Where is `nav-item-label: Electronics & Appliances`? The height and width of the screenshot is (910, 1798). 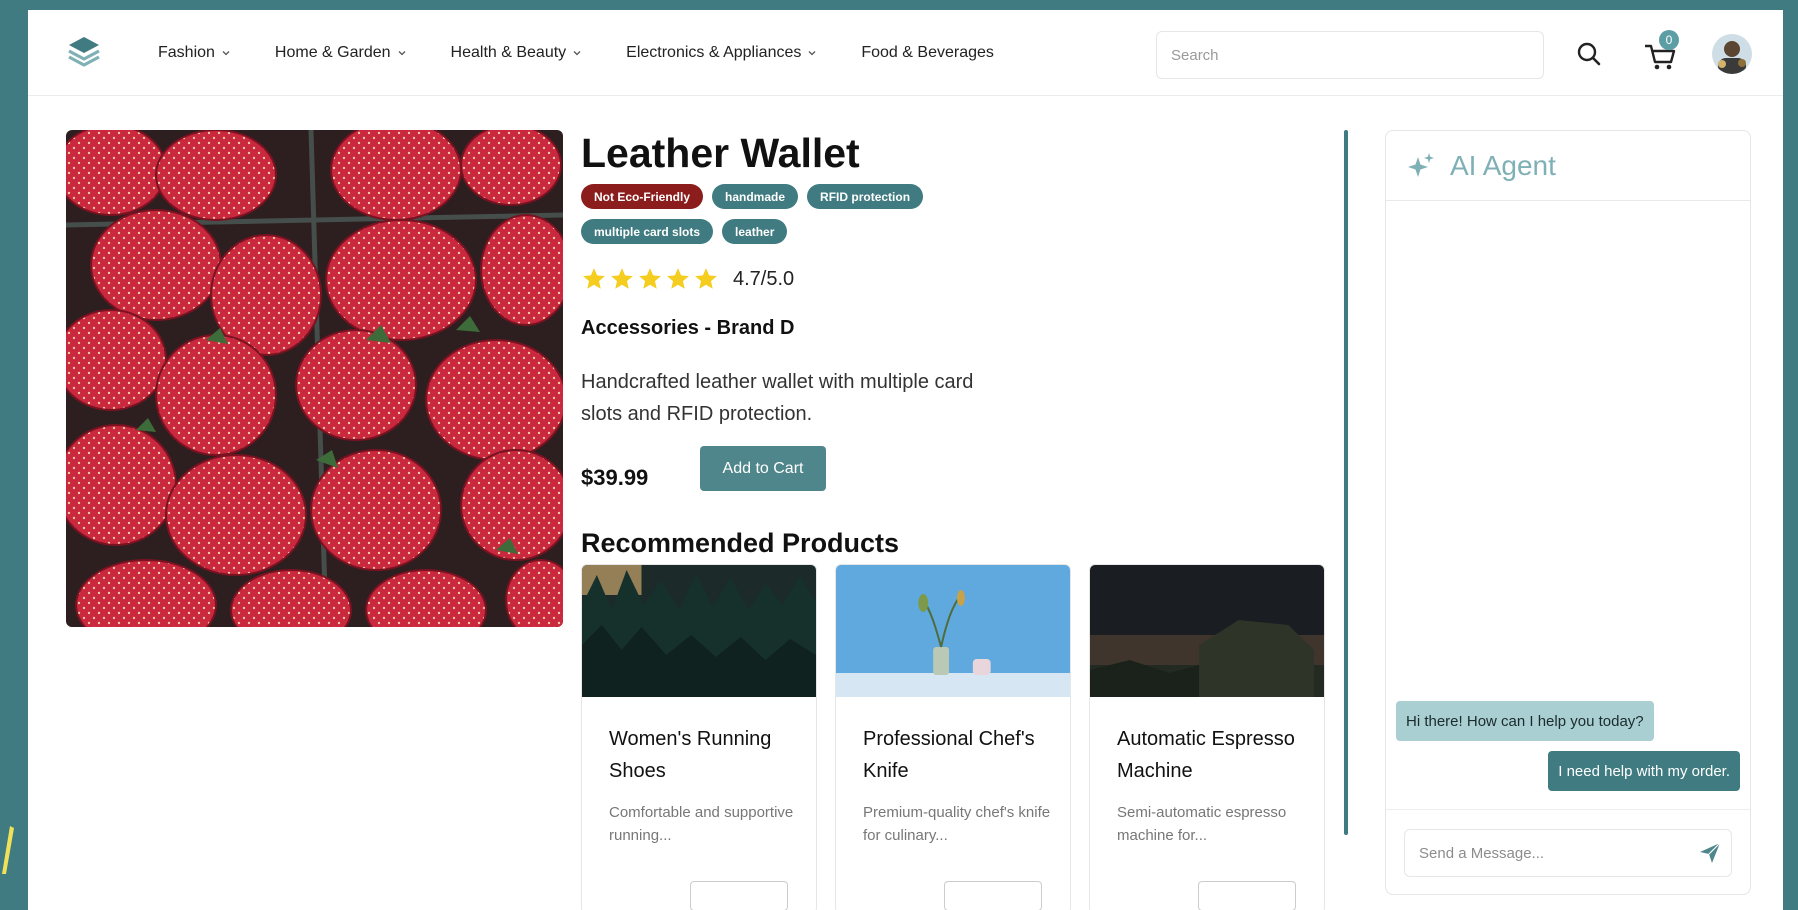 nav-item-label: Electronics & Appliances is located at coordinates (714, 52).